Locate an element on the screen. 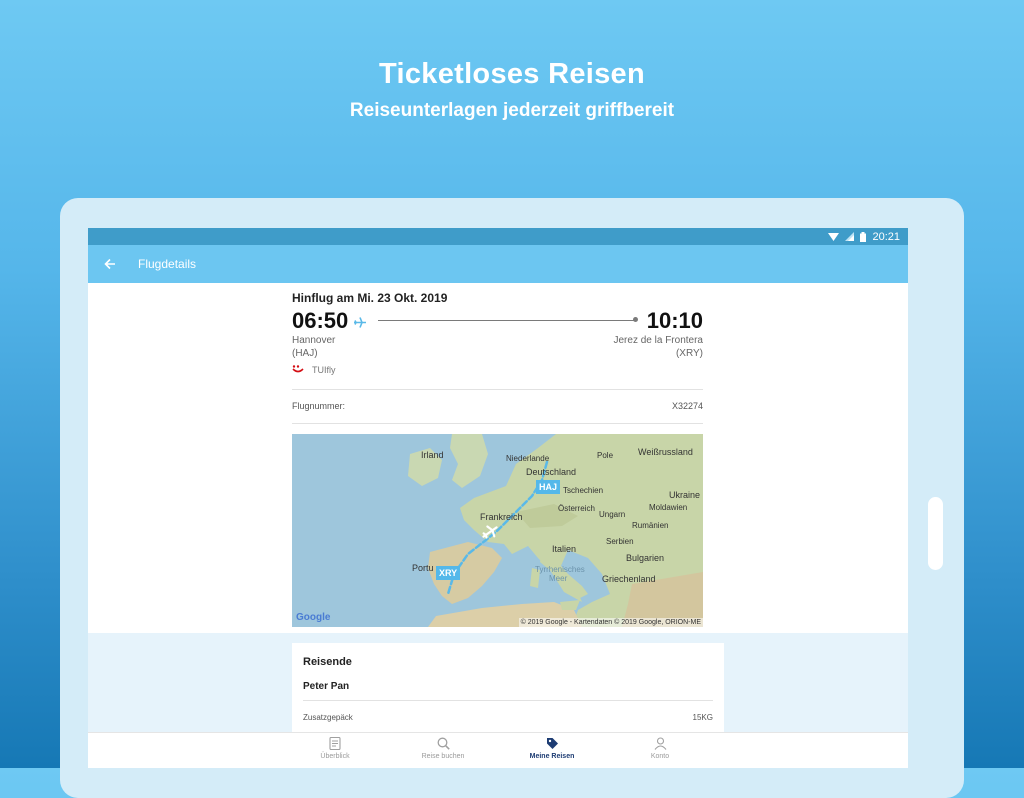 The image size is (1024, 798). map-label-oesterreich: Österreich is located at coordinates (576, 508).